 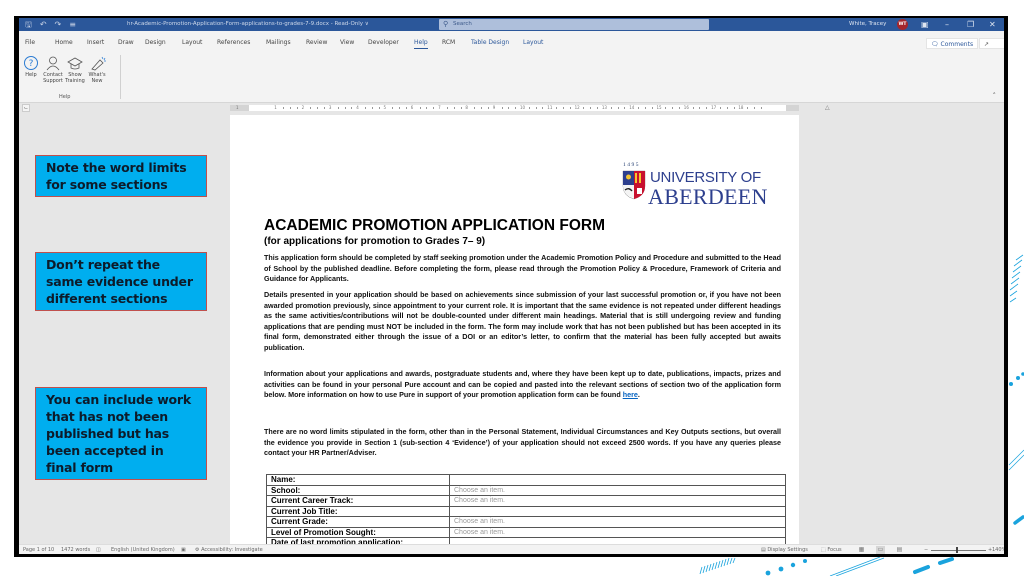 I want to click on proofing-icon: ◫, so click(x=98, y=550).